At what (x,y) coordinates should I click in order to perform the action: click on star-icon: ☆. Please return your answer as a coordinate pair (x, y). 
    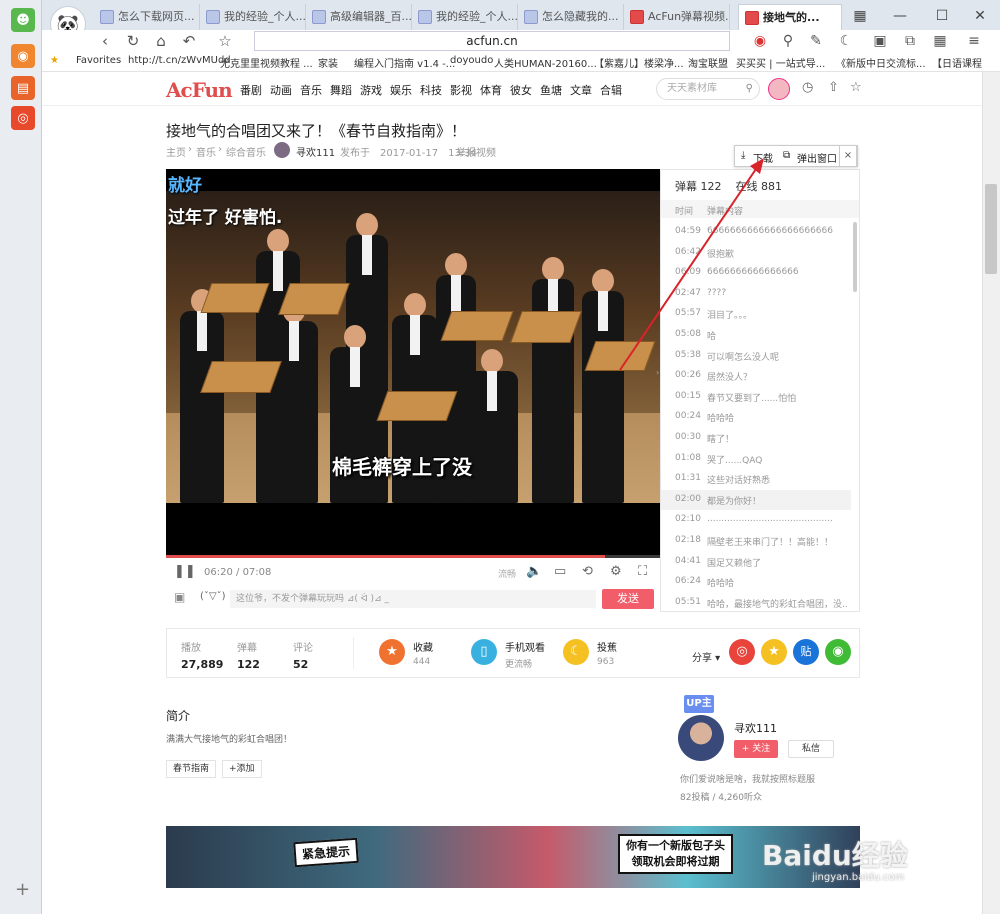
    Looking at the image, I should click on (225, 41).